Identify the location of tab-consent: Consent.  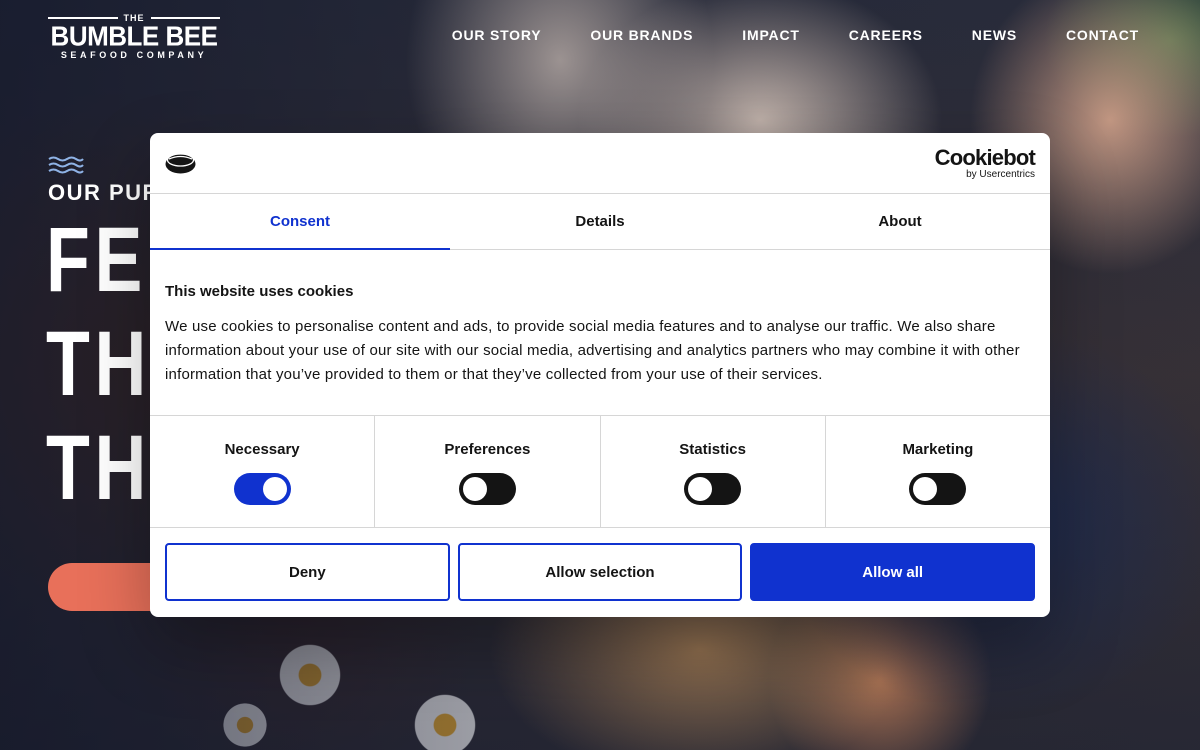
(300, 222).